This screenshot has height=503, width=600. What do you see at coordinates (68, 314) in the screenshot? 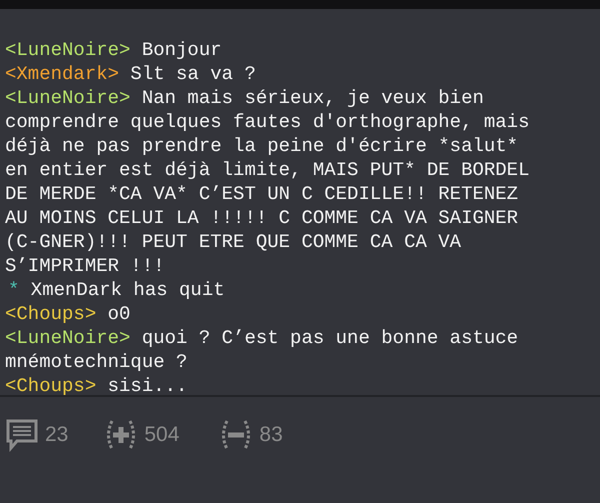
I see `chat-message: <Choups> o0` at bounding box center [68, 314].